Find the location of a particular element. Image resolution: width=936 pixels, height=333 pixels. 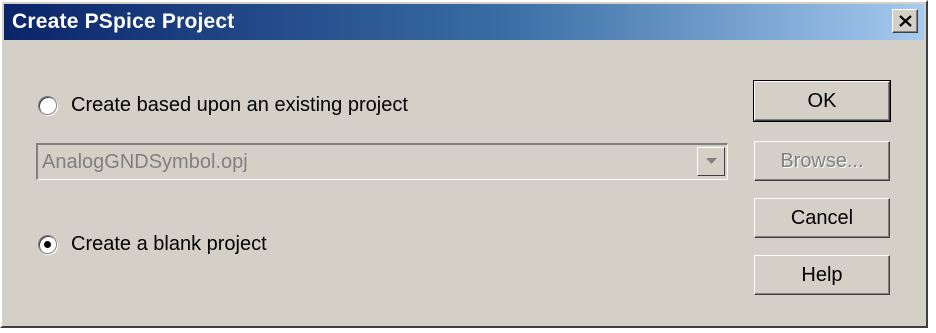

close-button is located at coordinates (905, 21).